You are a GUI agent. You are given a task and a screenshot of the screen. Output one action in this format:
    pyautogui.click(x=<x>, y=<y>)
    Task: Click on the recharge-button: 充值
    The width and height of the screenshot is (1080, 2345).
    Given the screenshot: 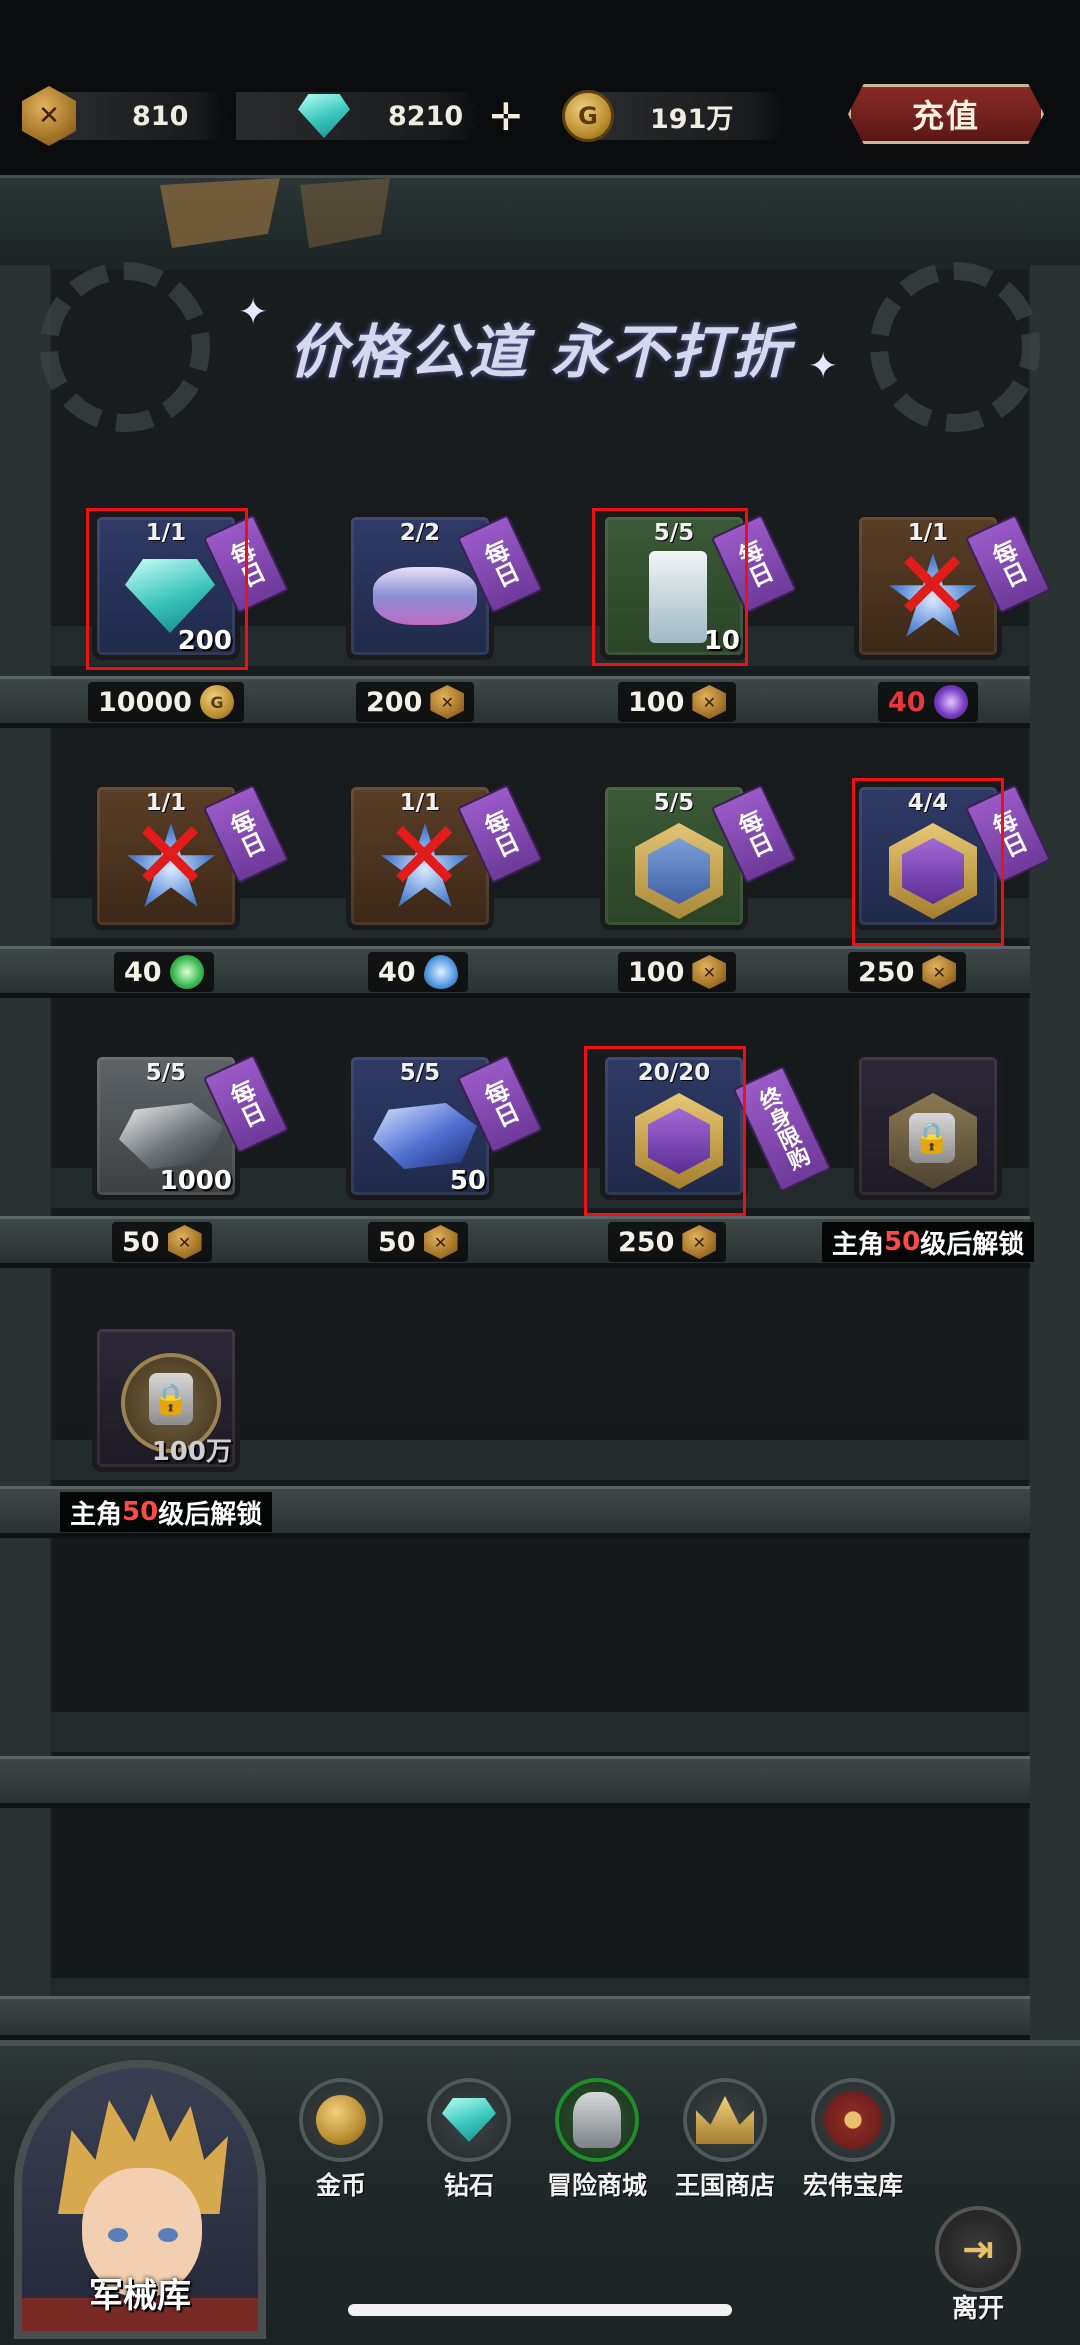 What is the action you would take?
    pyautogui.click(x=946, y=114)
    